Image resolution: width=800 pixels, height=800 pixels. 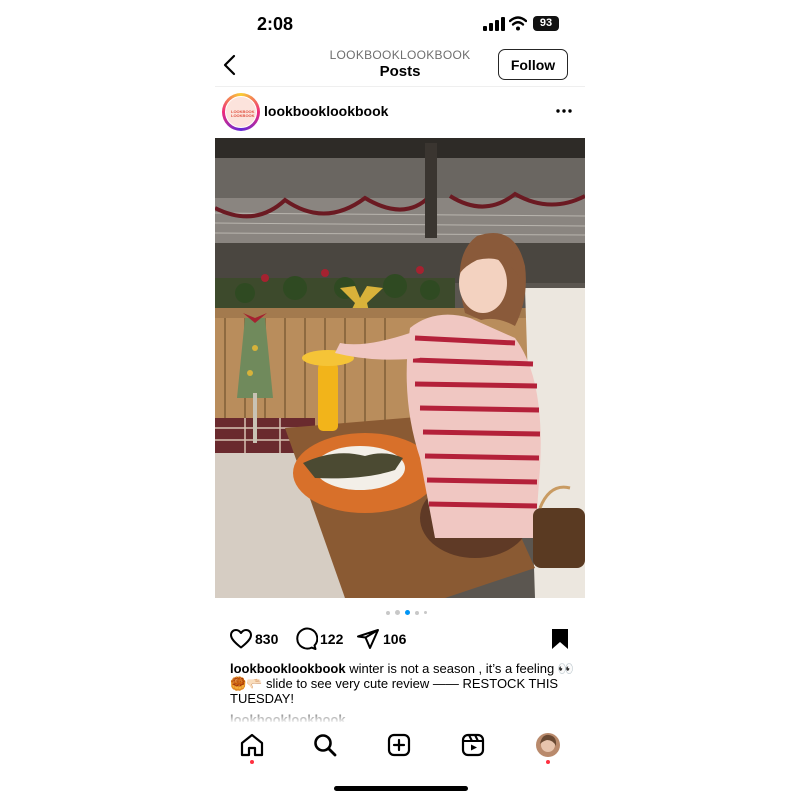 I want to click on carousel-indicator, so click(x=411, y=613).